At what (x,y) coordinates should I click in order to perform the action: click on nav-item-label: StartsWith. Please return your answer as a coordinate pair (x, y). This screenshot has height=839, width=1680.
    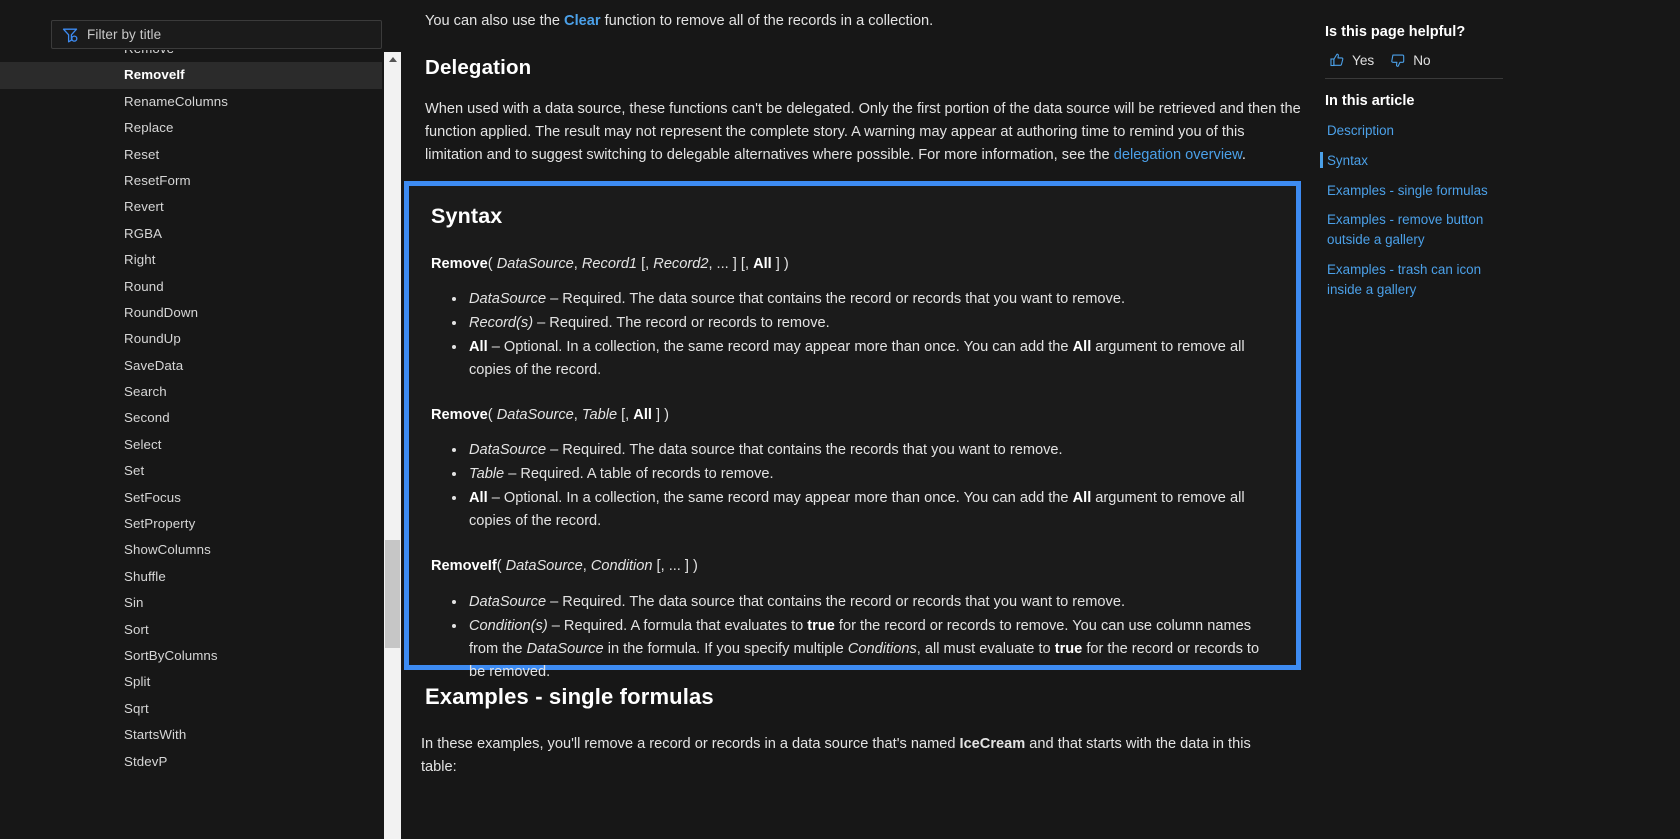
    Looking at the image, I should click on (155, 735).